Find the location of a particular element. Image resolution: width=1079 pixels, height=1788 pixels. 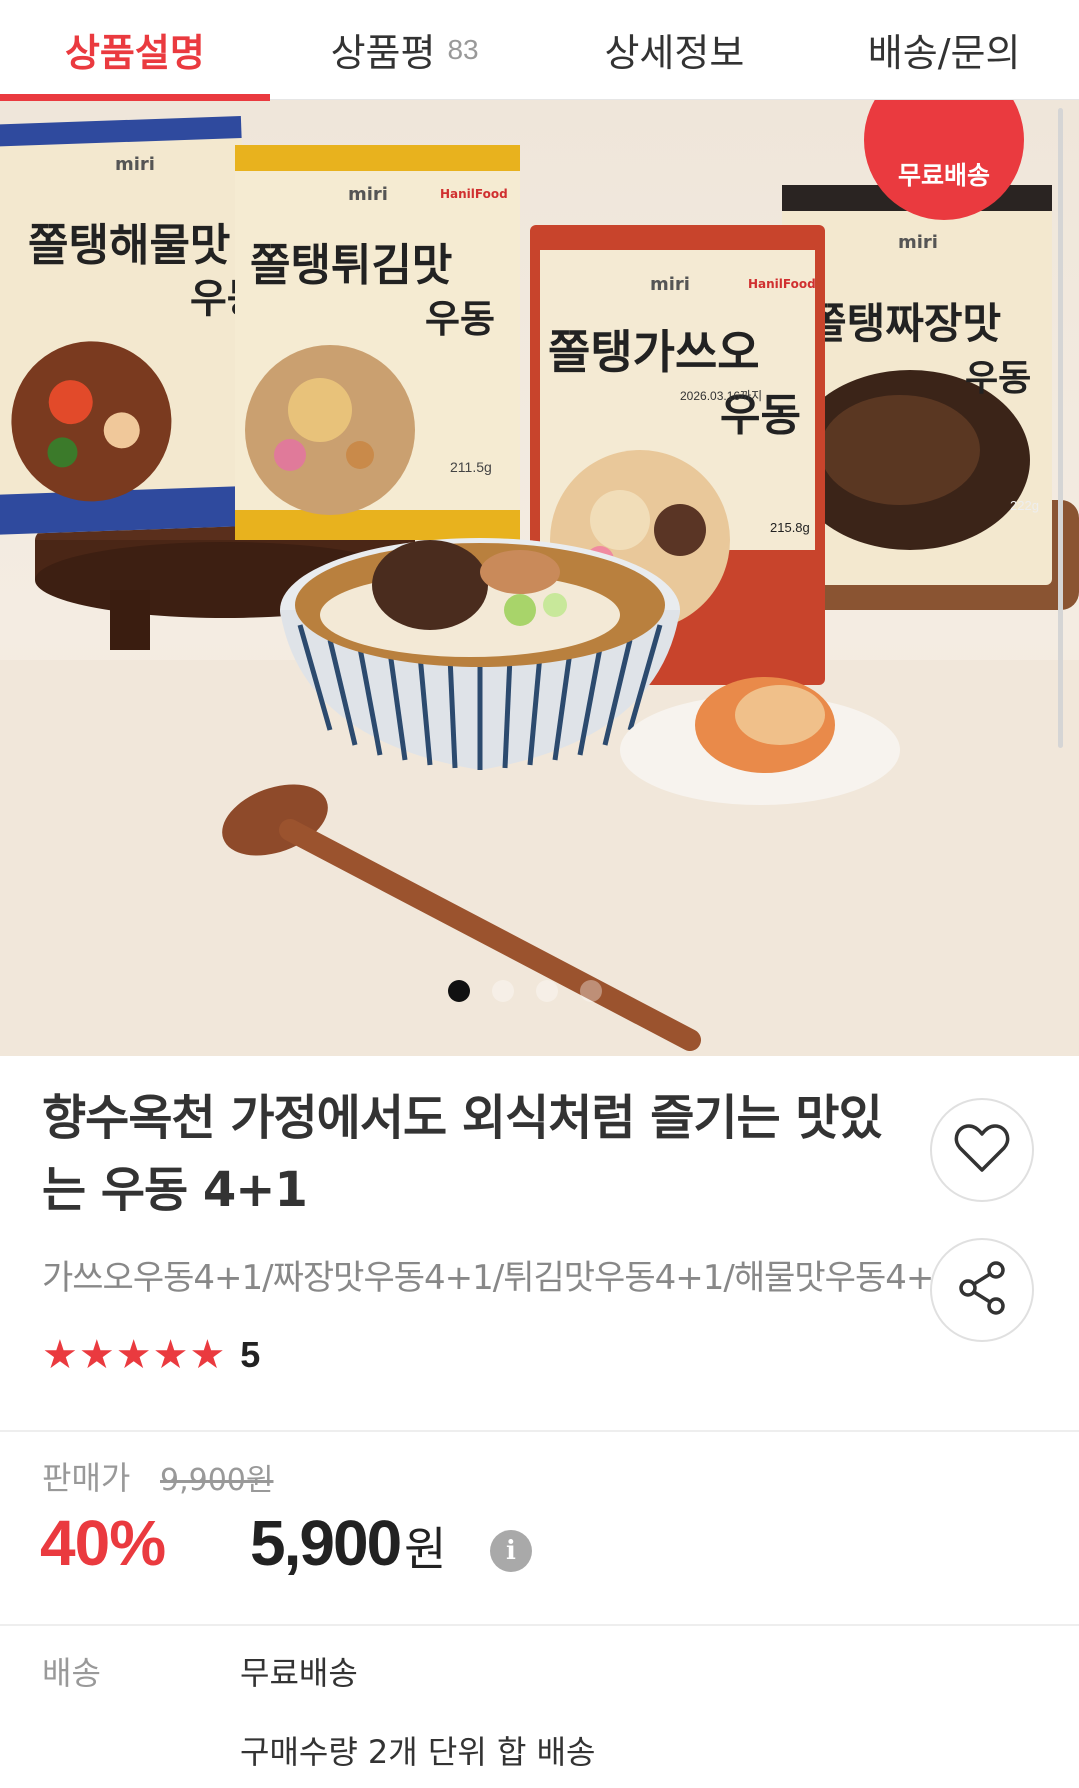

tab-product-description: 상품설명 is located at coordinates (135, 50).